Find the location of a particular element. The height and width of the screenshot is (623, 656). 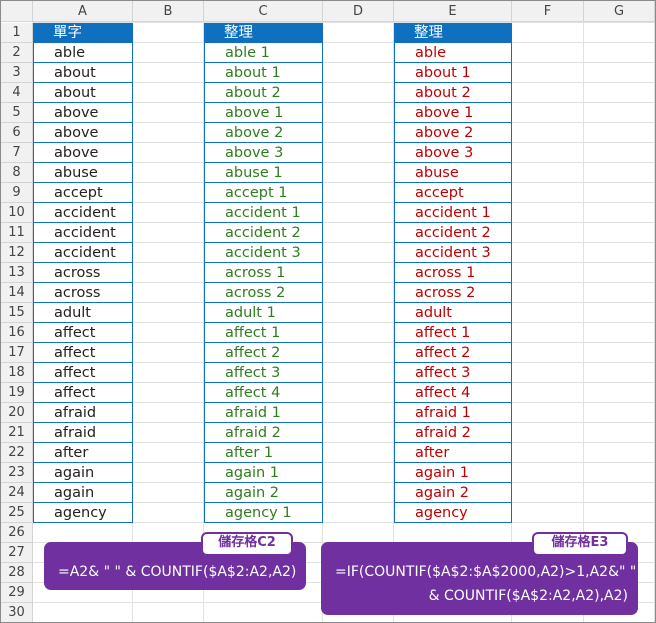

cell-a11: accident is located at coordinates (83, 233).